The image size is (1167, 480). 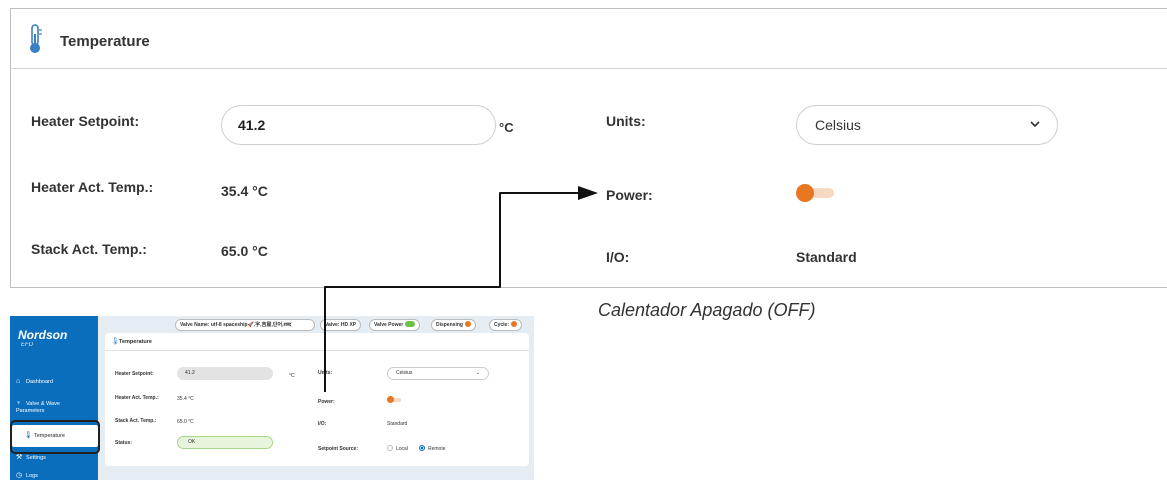 I want to click on callout-arrow, so click(x=461, y=289).